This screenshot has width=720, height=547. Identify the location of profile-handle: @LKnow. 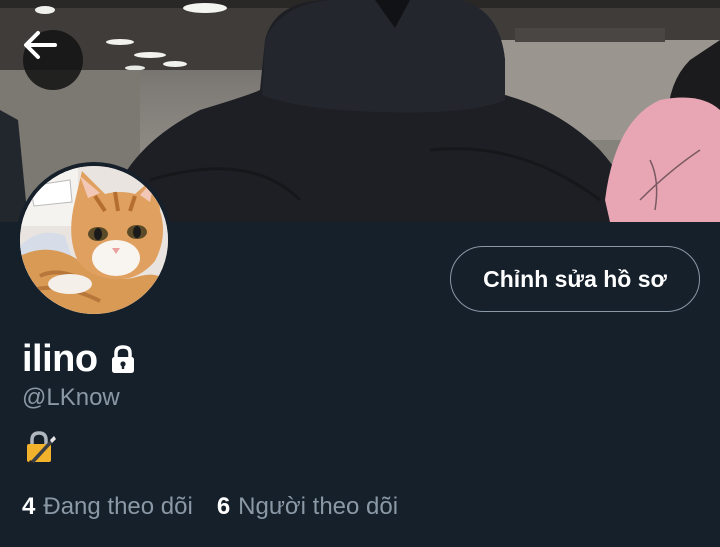
(71, 397).